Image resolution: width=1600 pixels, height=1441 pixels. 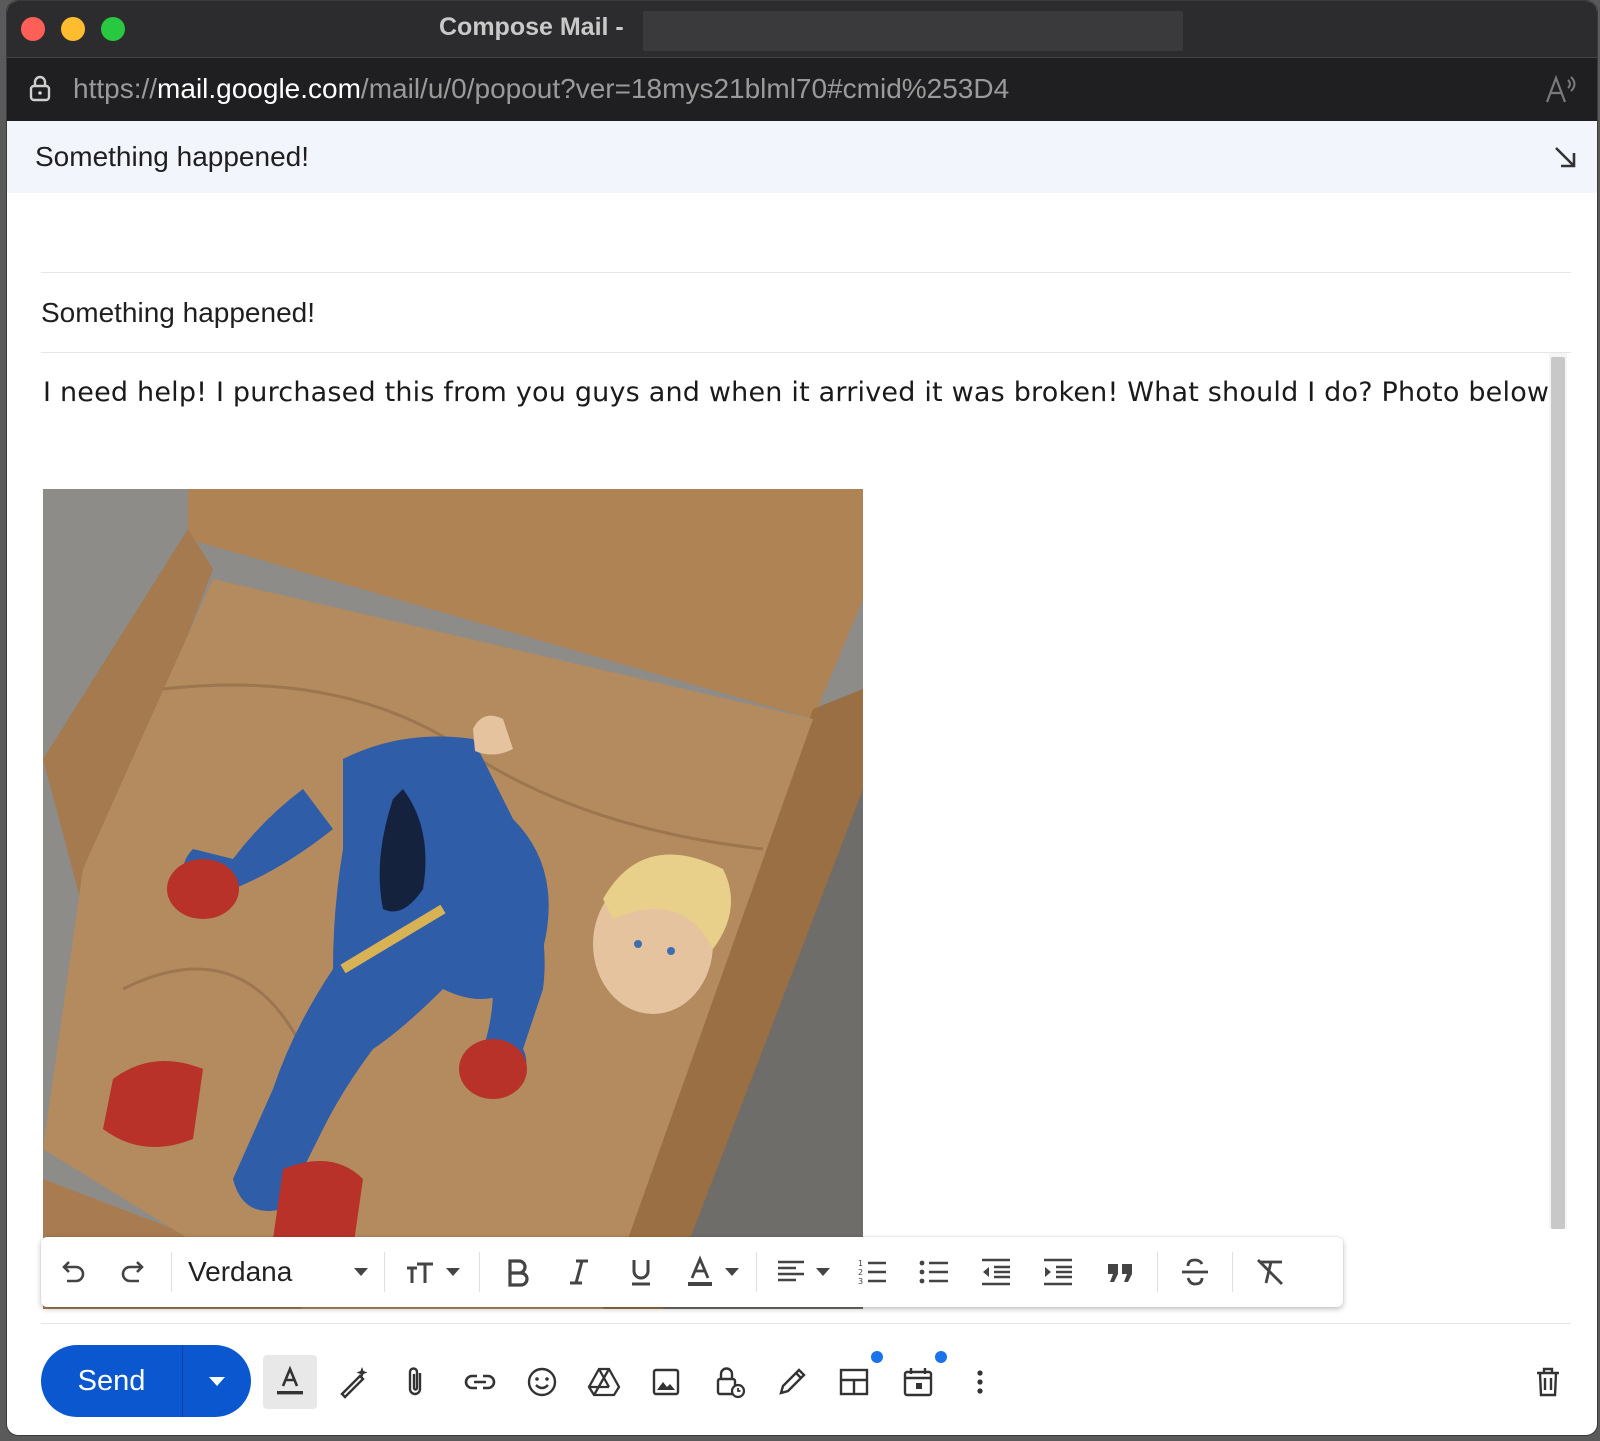 I want to click on drive-icon, so click(x=604, y=1382).